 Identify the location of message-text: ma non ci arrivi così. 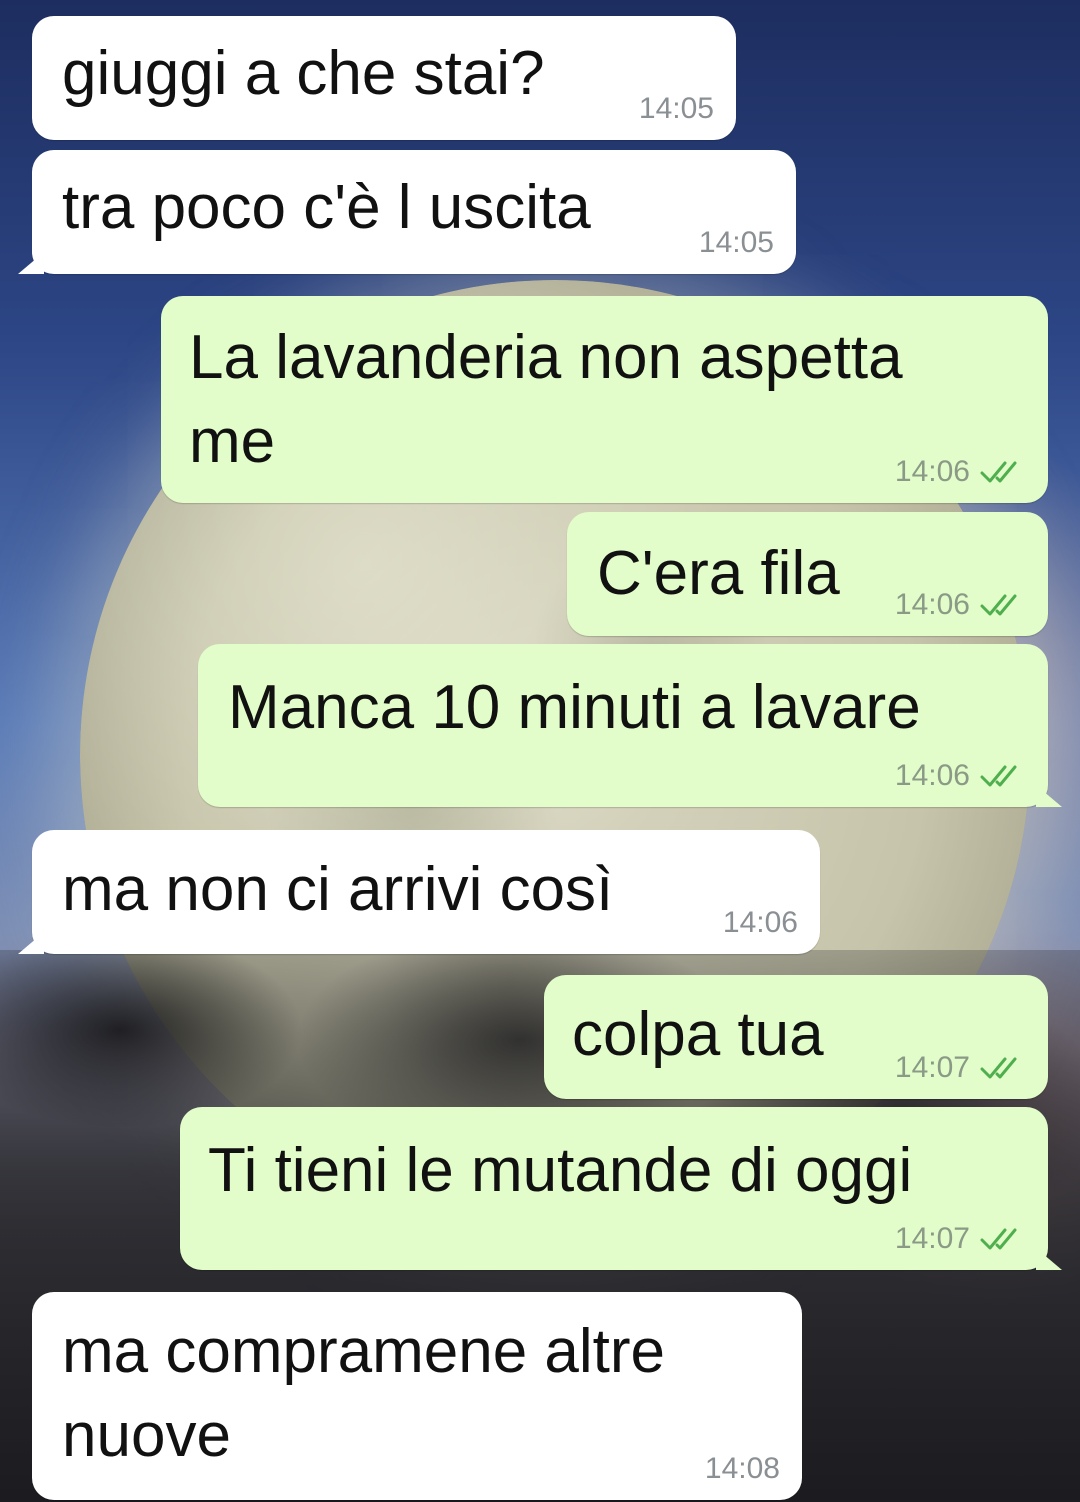
(338, 889).